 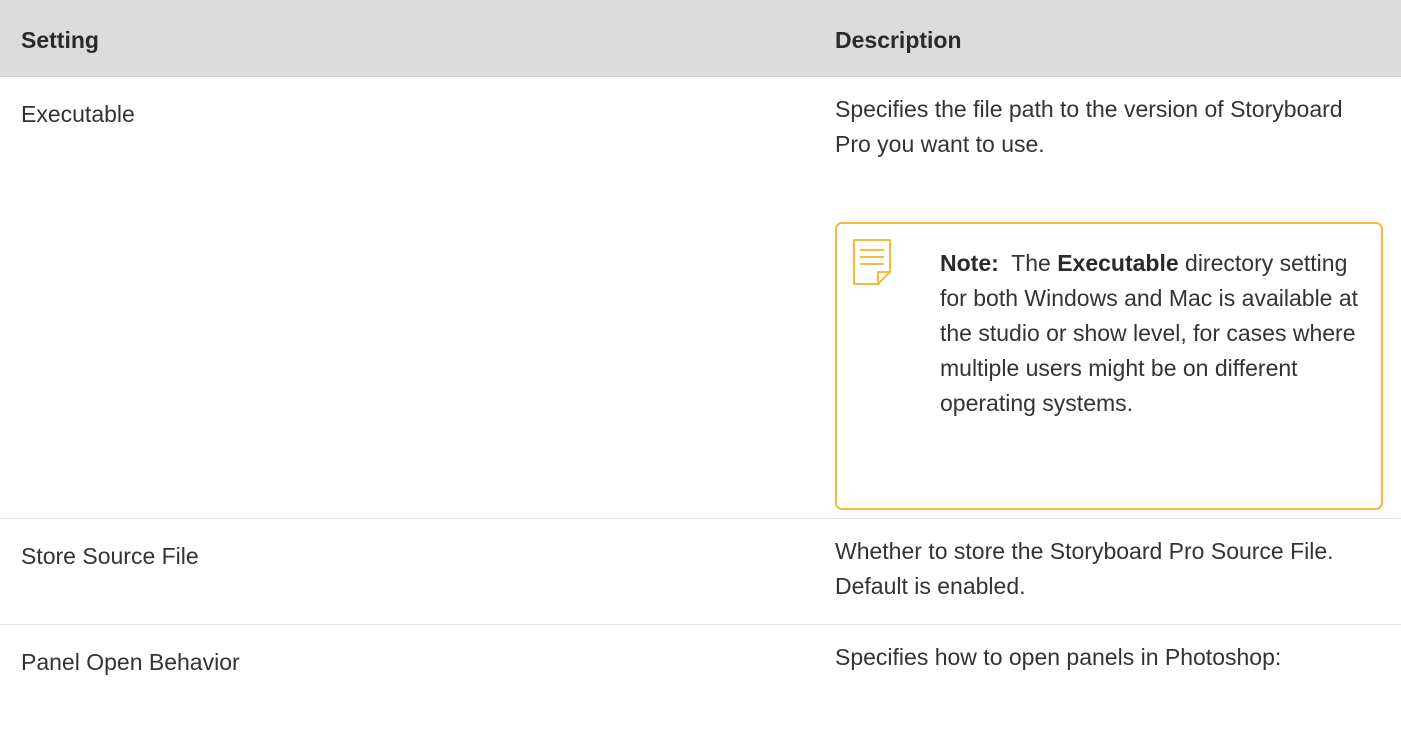 What do you see at coordinates (78, 114) in the screenshot?
I see `setting-name: Executable` at bounding box center [78, 114].